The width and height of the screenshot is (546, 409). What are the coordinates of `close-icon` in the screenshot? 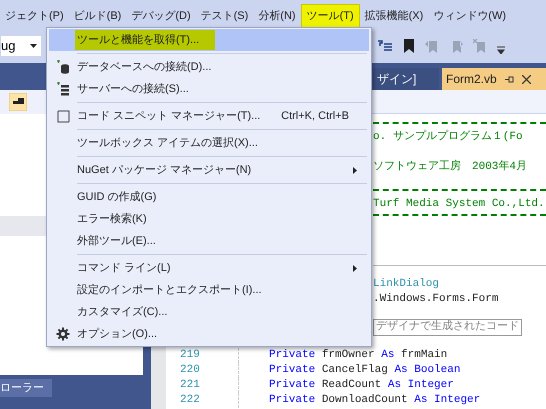 It's located at (526, 79).